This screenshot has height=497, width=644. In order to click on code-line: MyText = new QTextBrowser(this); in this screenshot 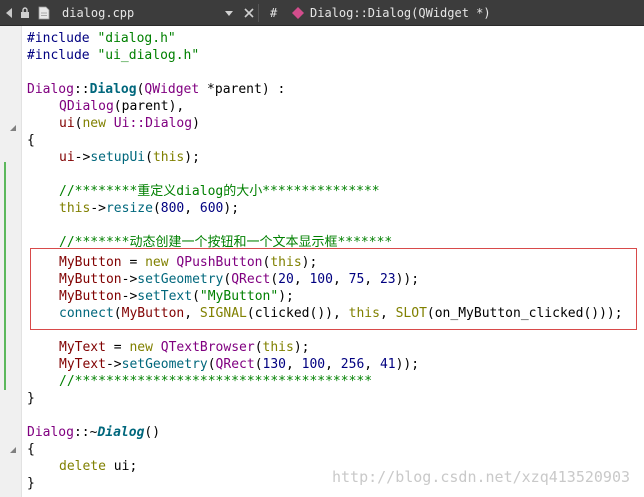, I will do `click(184, 347)`.